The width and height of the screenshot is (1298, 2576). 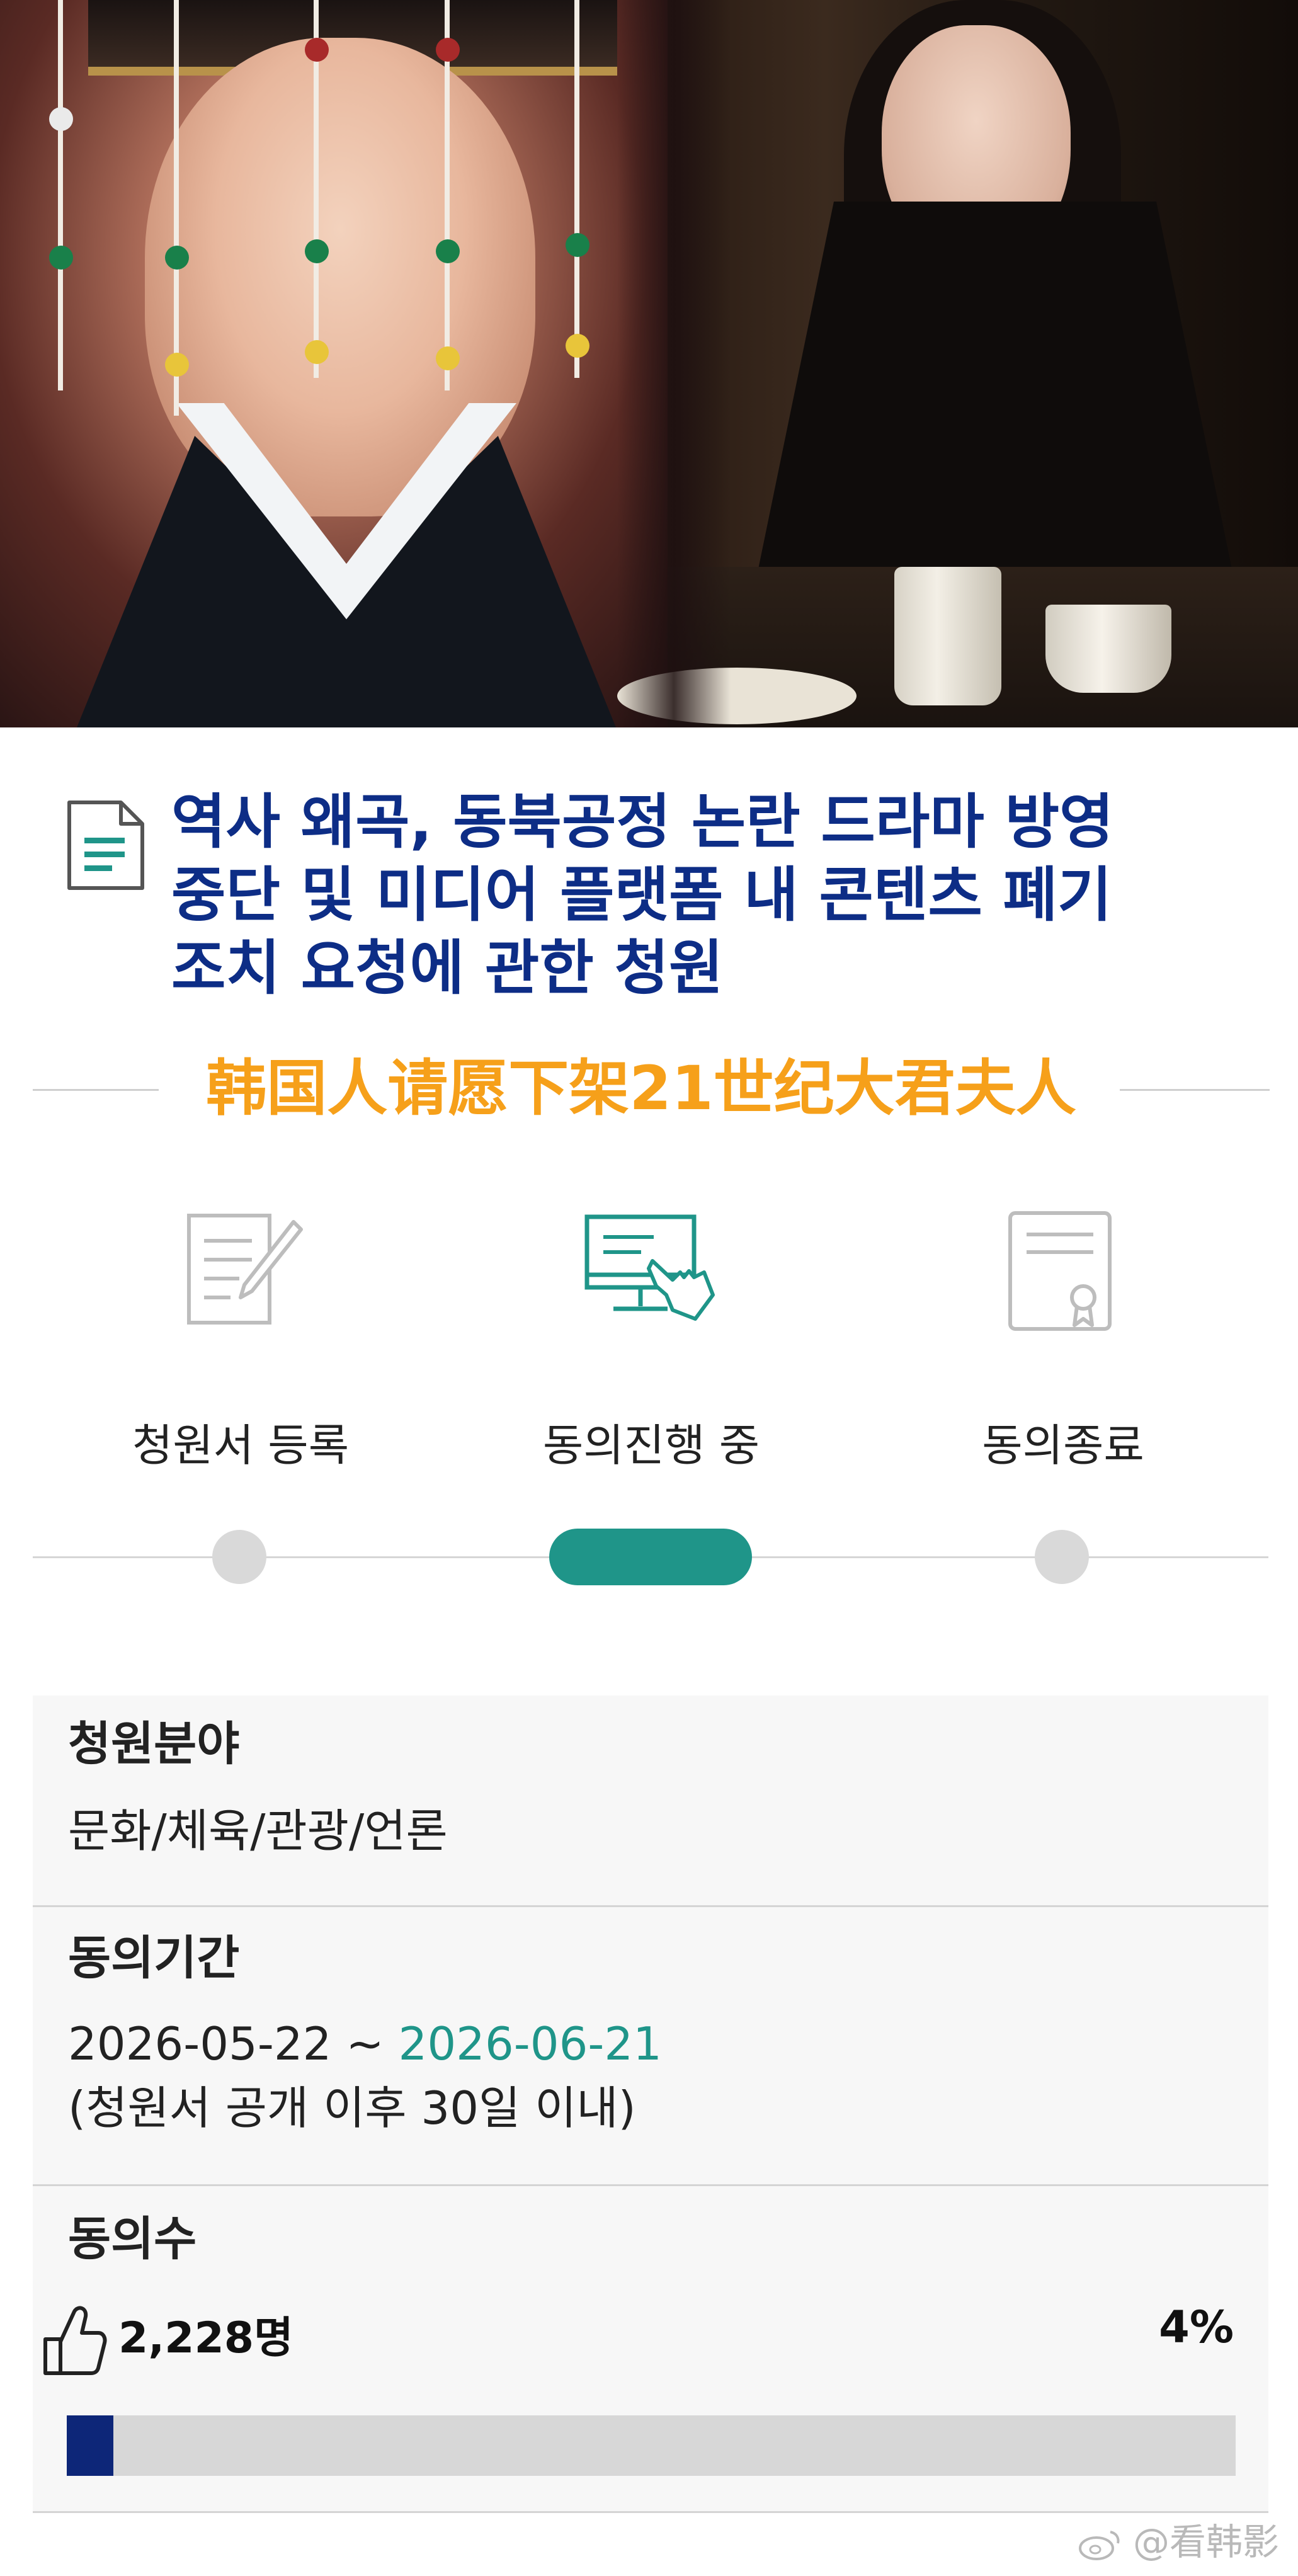 What do you see at coordinates (1196, 2327) in the screenshot?
I see `agree-percent: 4%` at bounding box center [1196, 2327].